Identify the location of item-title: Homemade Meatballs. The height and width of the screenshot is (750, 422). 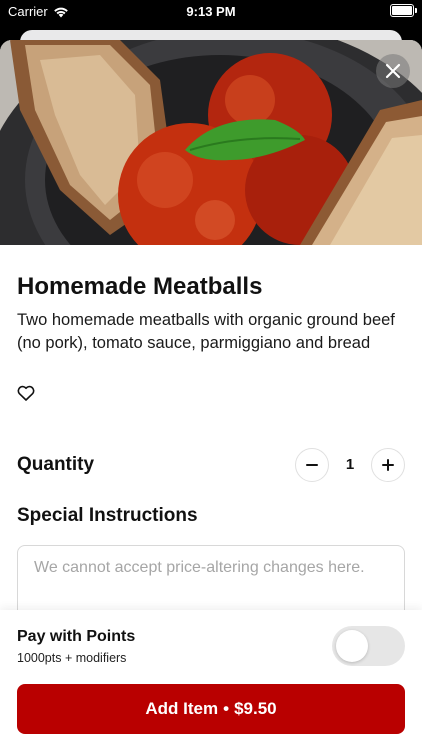
(140, 286).